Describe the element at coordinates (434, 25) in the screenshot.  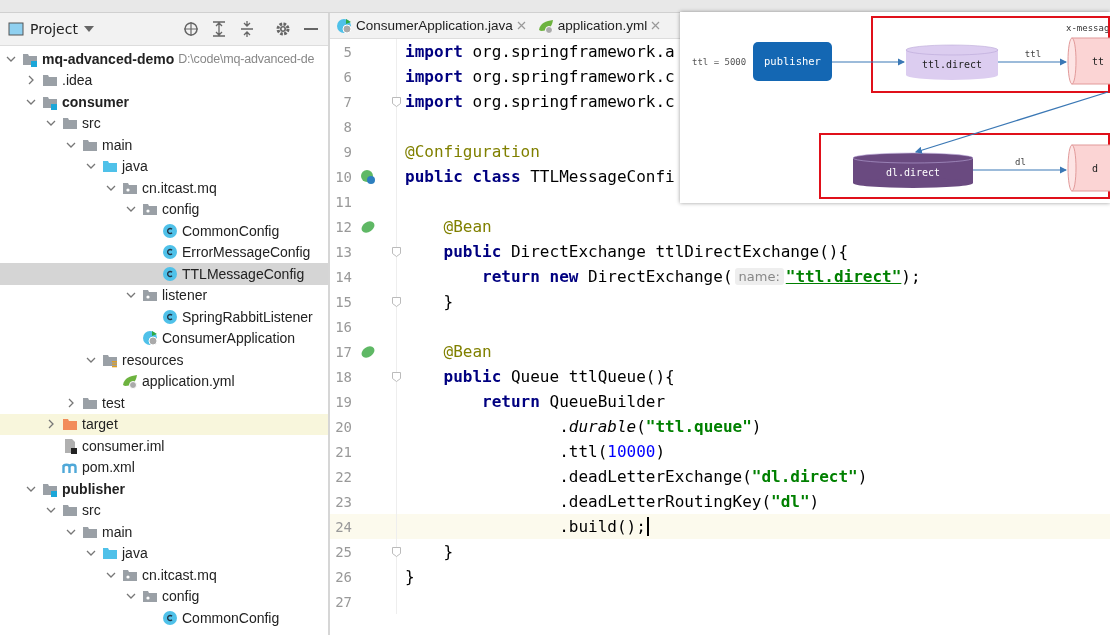
I see `tab-label: ConsumerApplication.java` at that location.